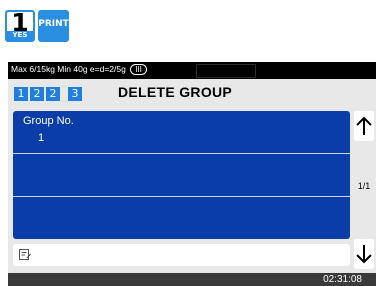 This screenshot has height=286, width=382. Describe the element at coordinates (48, 121) in the screenshot. I see `group-no-label: Group No.` at that location.